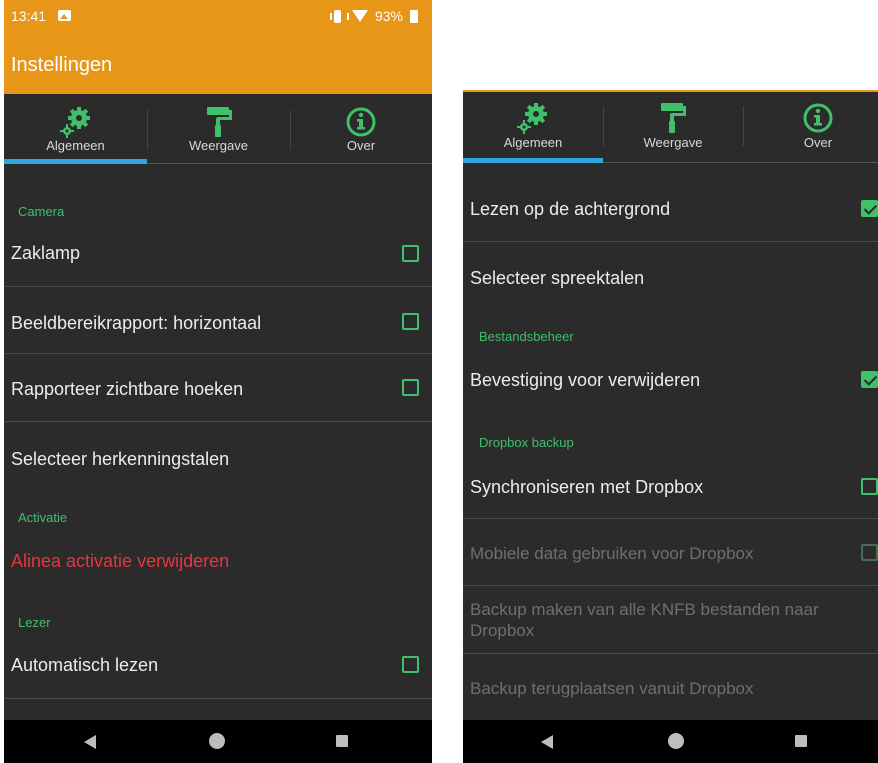 The width and height of the screenshot is (878, 763). Describe the element at coordinates (120, 561) in the screenshot. I see `setting-label: Alinea activatie verwijderen` at that location.